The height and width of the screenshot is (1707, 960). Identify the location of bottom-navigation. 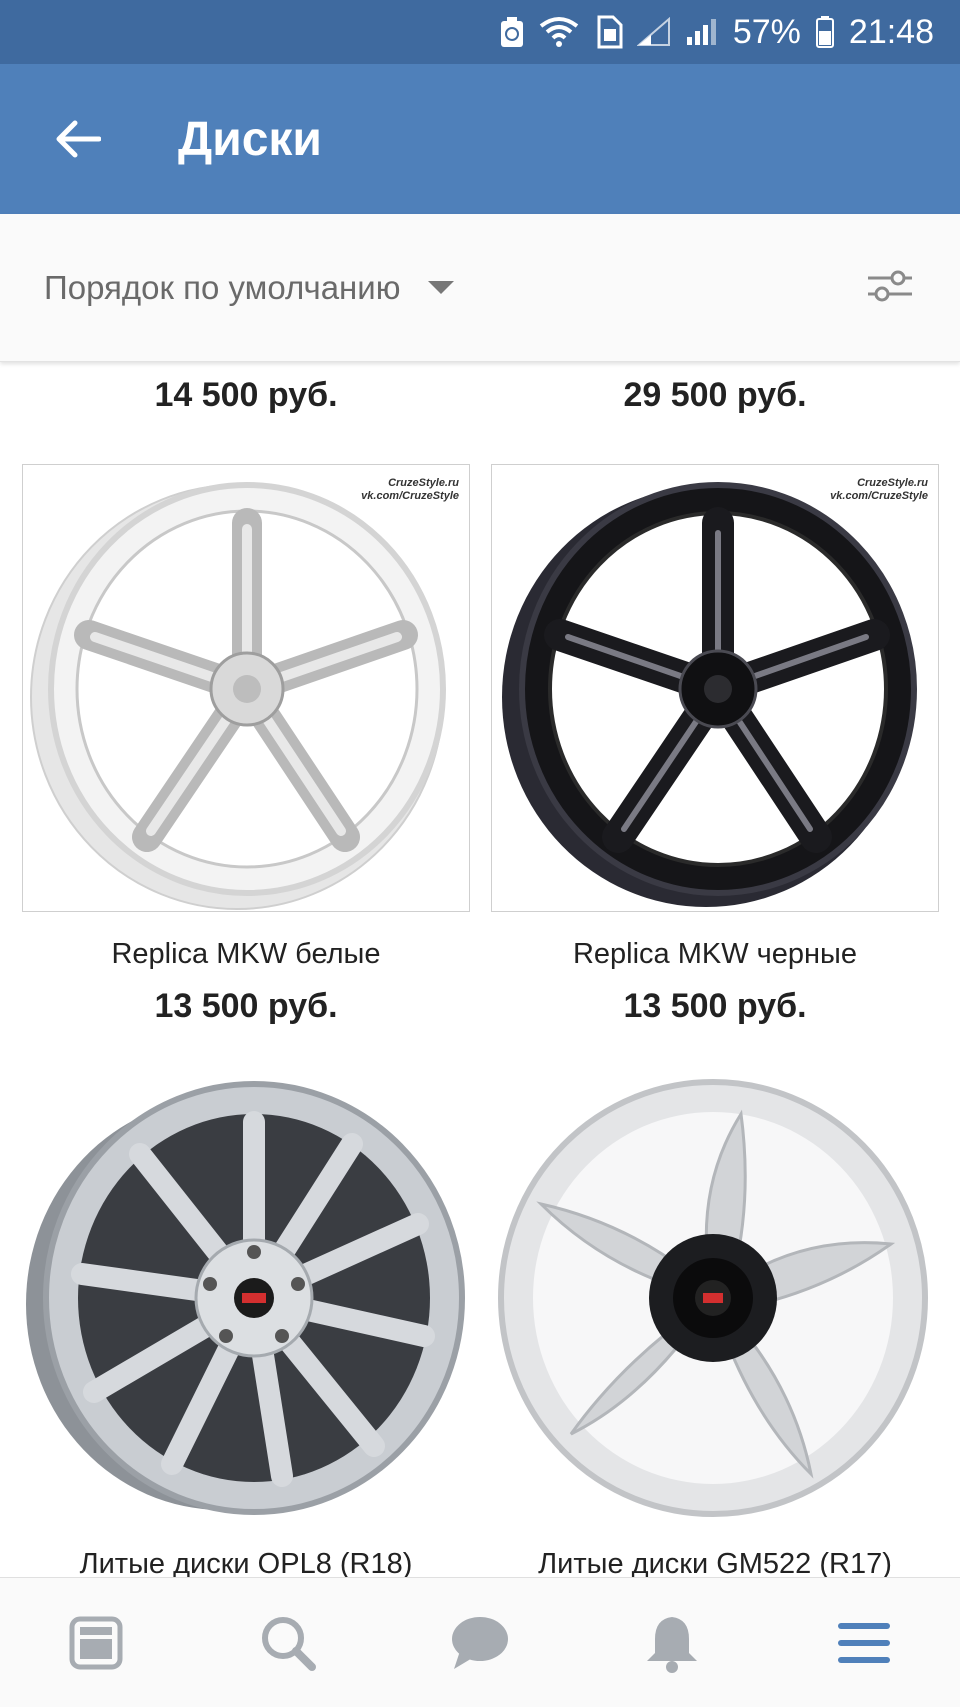
(480, 1642).